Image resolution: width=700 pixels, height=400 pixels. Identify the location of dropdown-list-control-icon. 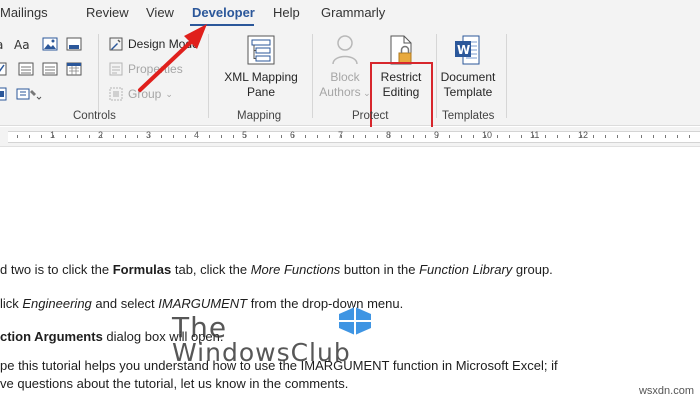
(50, 69).